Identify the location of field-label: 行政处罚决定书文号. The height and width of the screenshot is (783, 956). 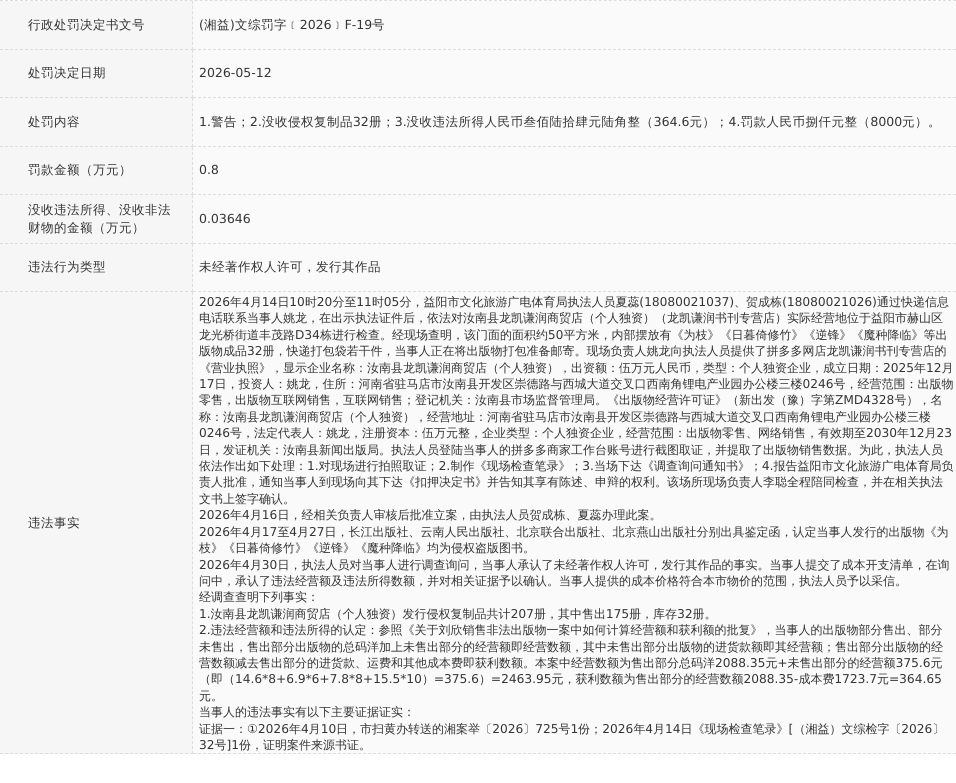
(96, 25).